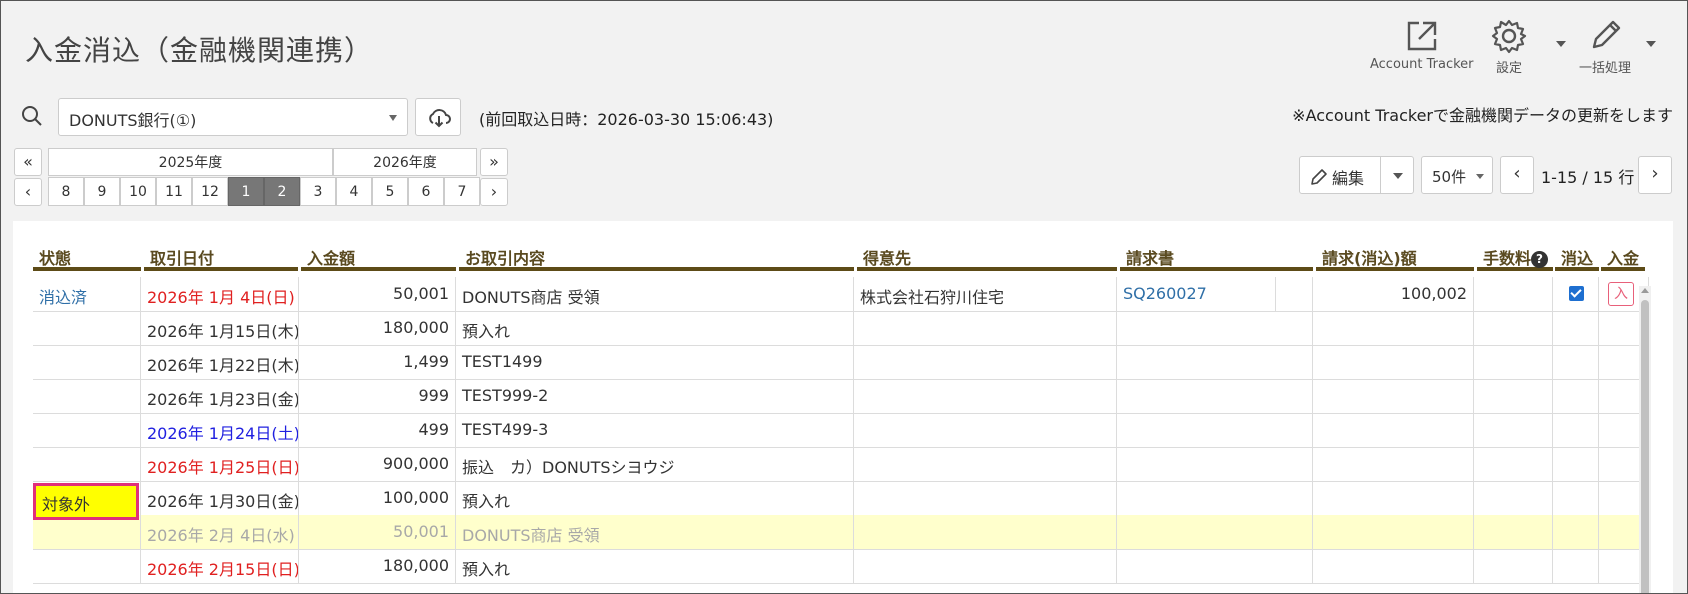 The height and width of the screenshot is (594, 1688). What do you see at coordinates (199, 50) in the screenshot?
I see `page-title: 入金消込（金融機関連携）` at bounding box center [199, 50].